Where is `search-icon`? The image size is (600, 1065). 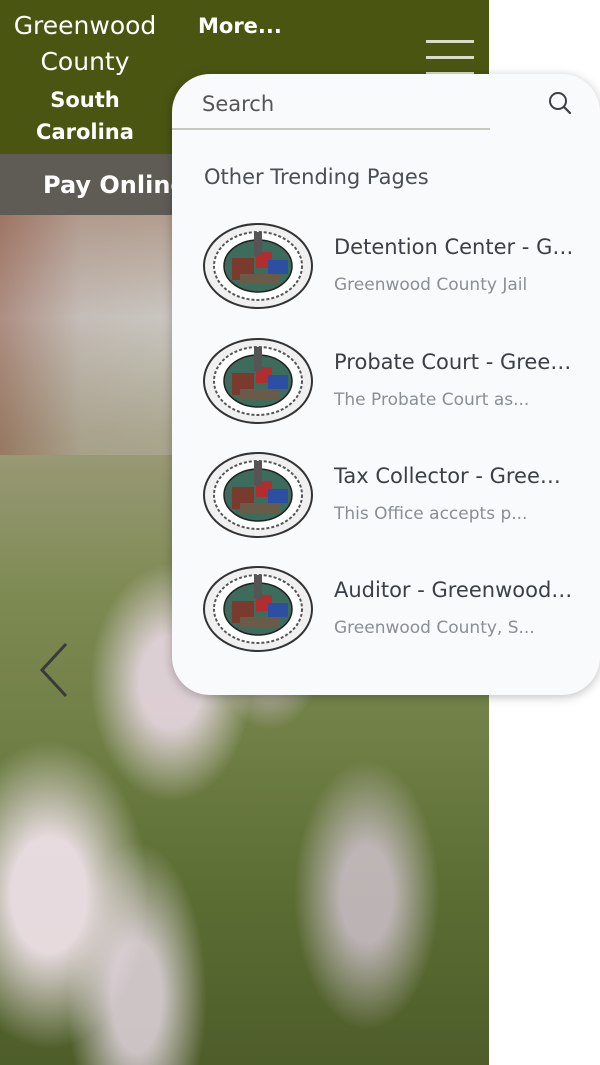 search-icon is located at coordinates (560, 103).